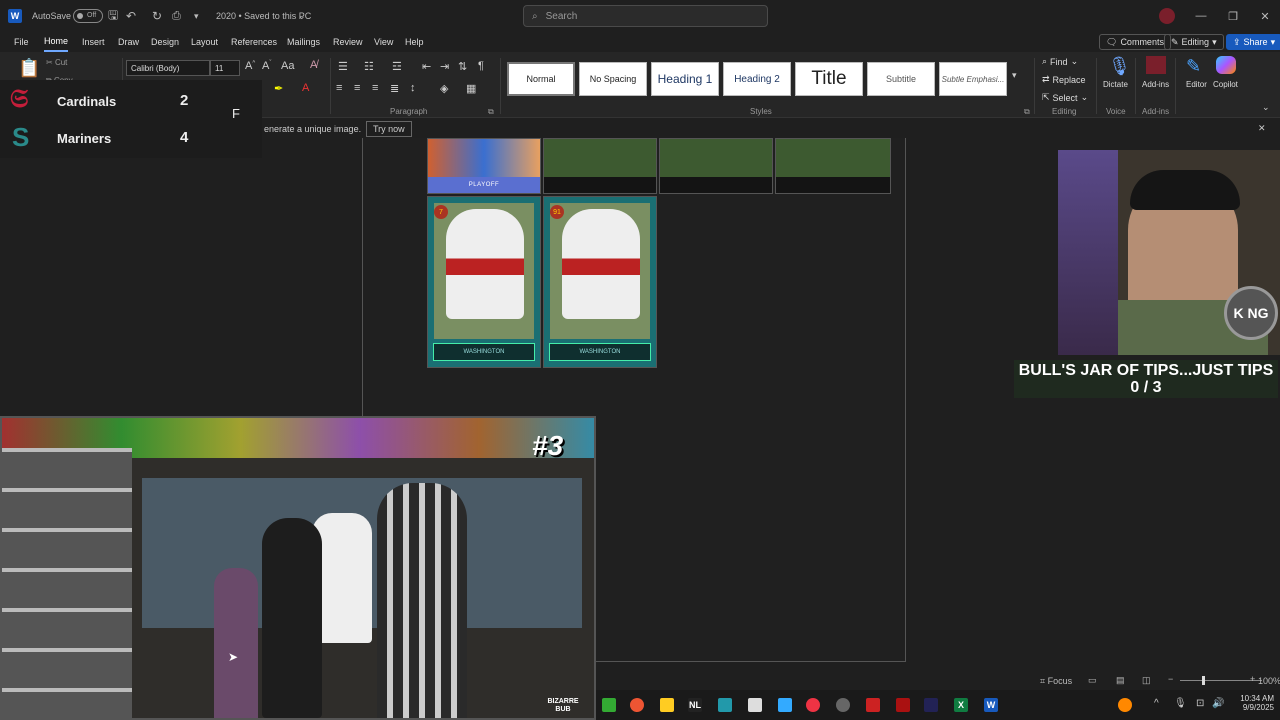  I want to click on comments-button: 🗨 Comments, so click(1135, 42).